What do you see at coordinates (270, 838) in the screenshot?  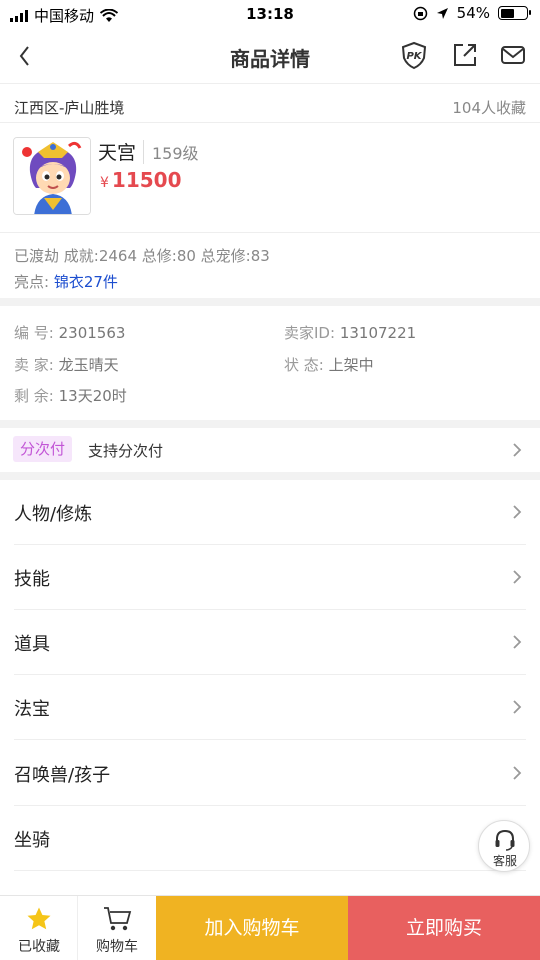 I see `menu-item-mounts: 坐骑` at bounding box center [270, 838].